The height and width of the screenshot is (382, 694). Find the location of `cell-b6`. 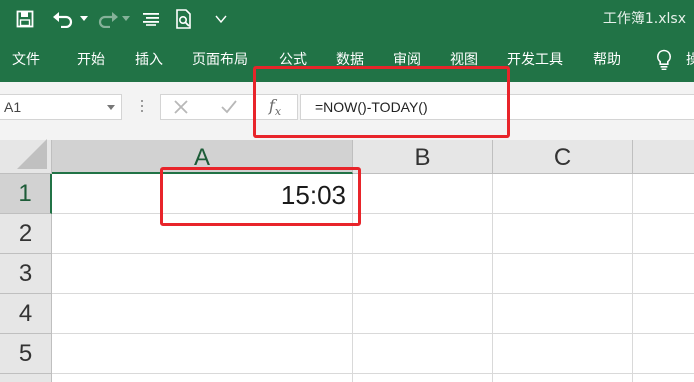

cell-b6 is located at coordinates (423, 378).